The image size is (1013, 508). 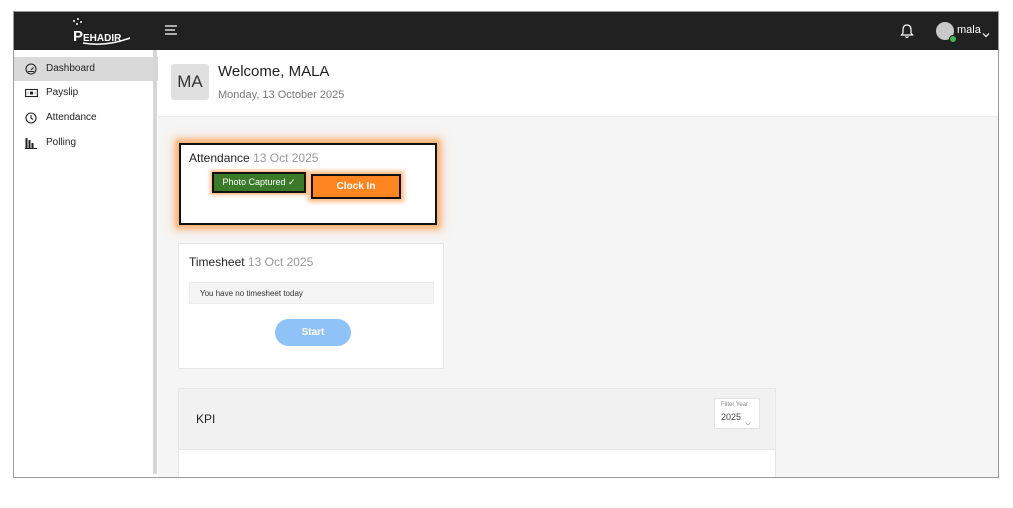 What do you see at coordinates (748, 419) in the screenshot?
I see `caret-down-icon` at bounding box center [748, 419].